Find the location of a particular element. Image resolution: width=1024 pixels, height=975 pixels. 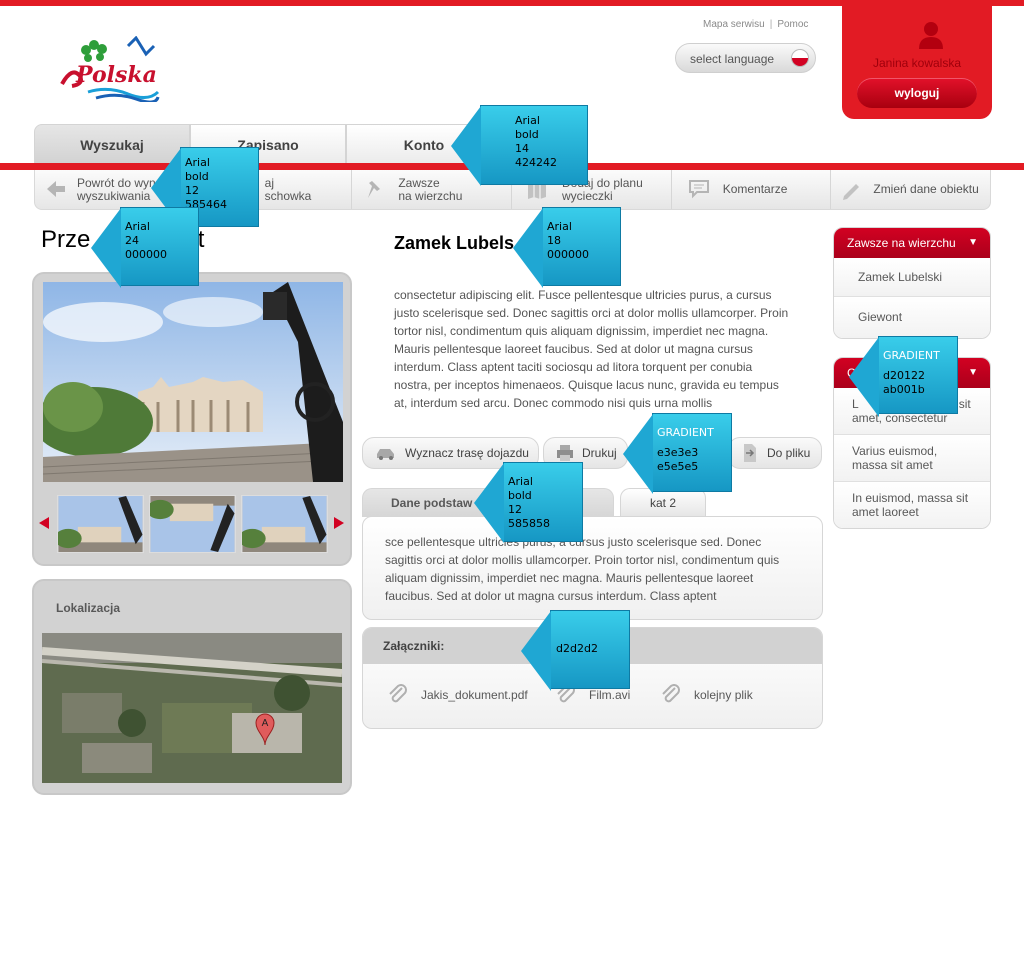

toolbar-label-1b: wyszukiwania is located at coordinates (114, 195).